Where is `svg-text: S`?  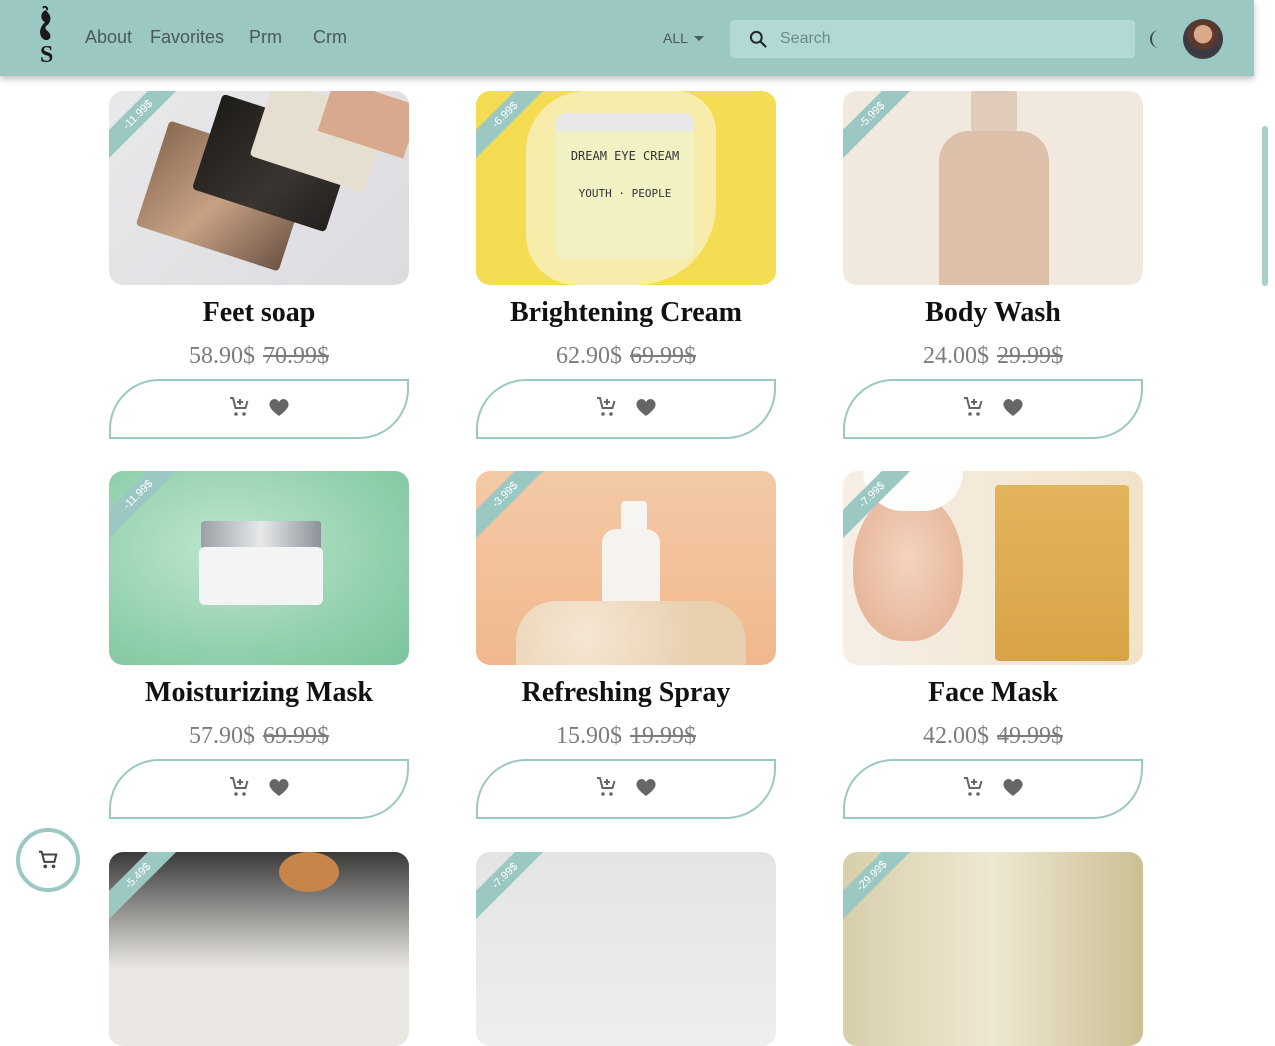
svg-text: S is located at coordinates (46, 53).